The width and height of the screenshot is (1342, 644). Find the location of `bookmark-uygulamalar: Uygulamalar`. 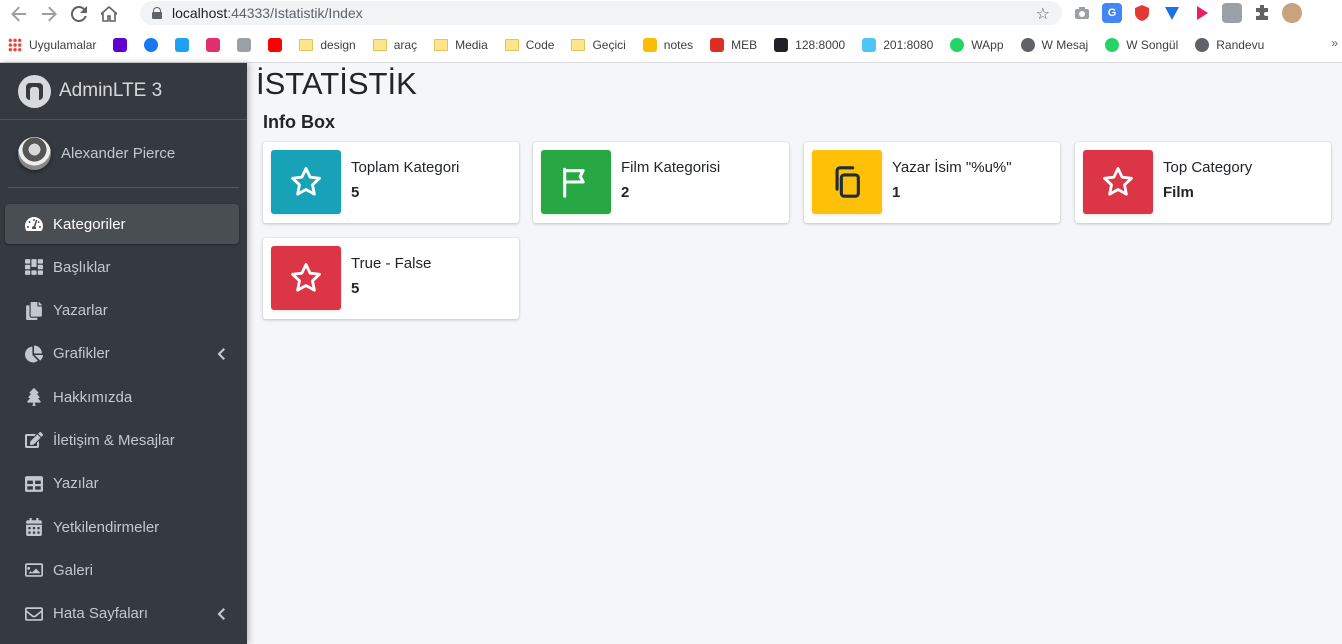

bookmark-uygulamalar: Uygulamalar is located at coordinates (52, 44).